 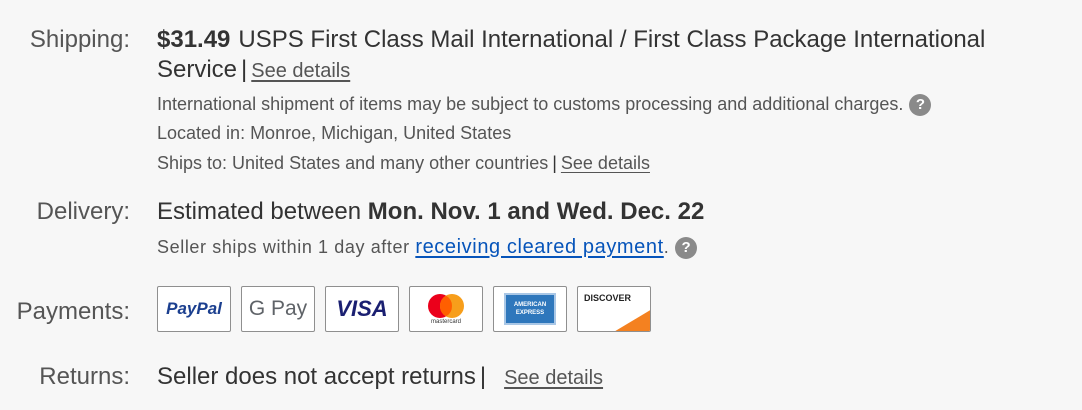 What do you see at coordinates (632, 320) in the screenshot?
I see `discover-stripe-icon` at bounding box center [632, 320].